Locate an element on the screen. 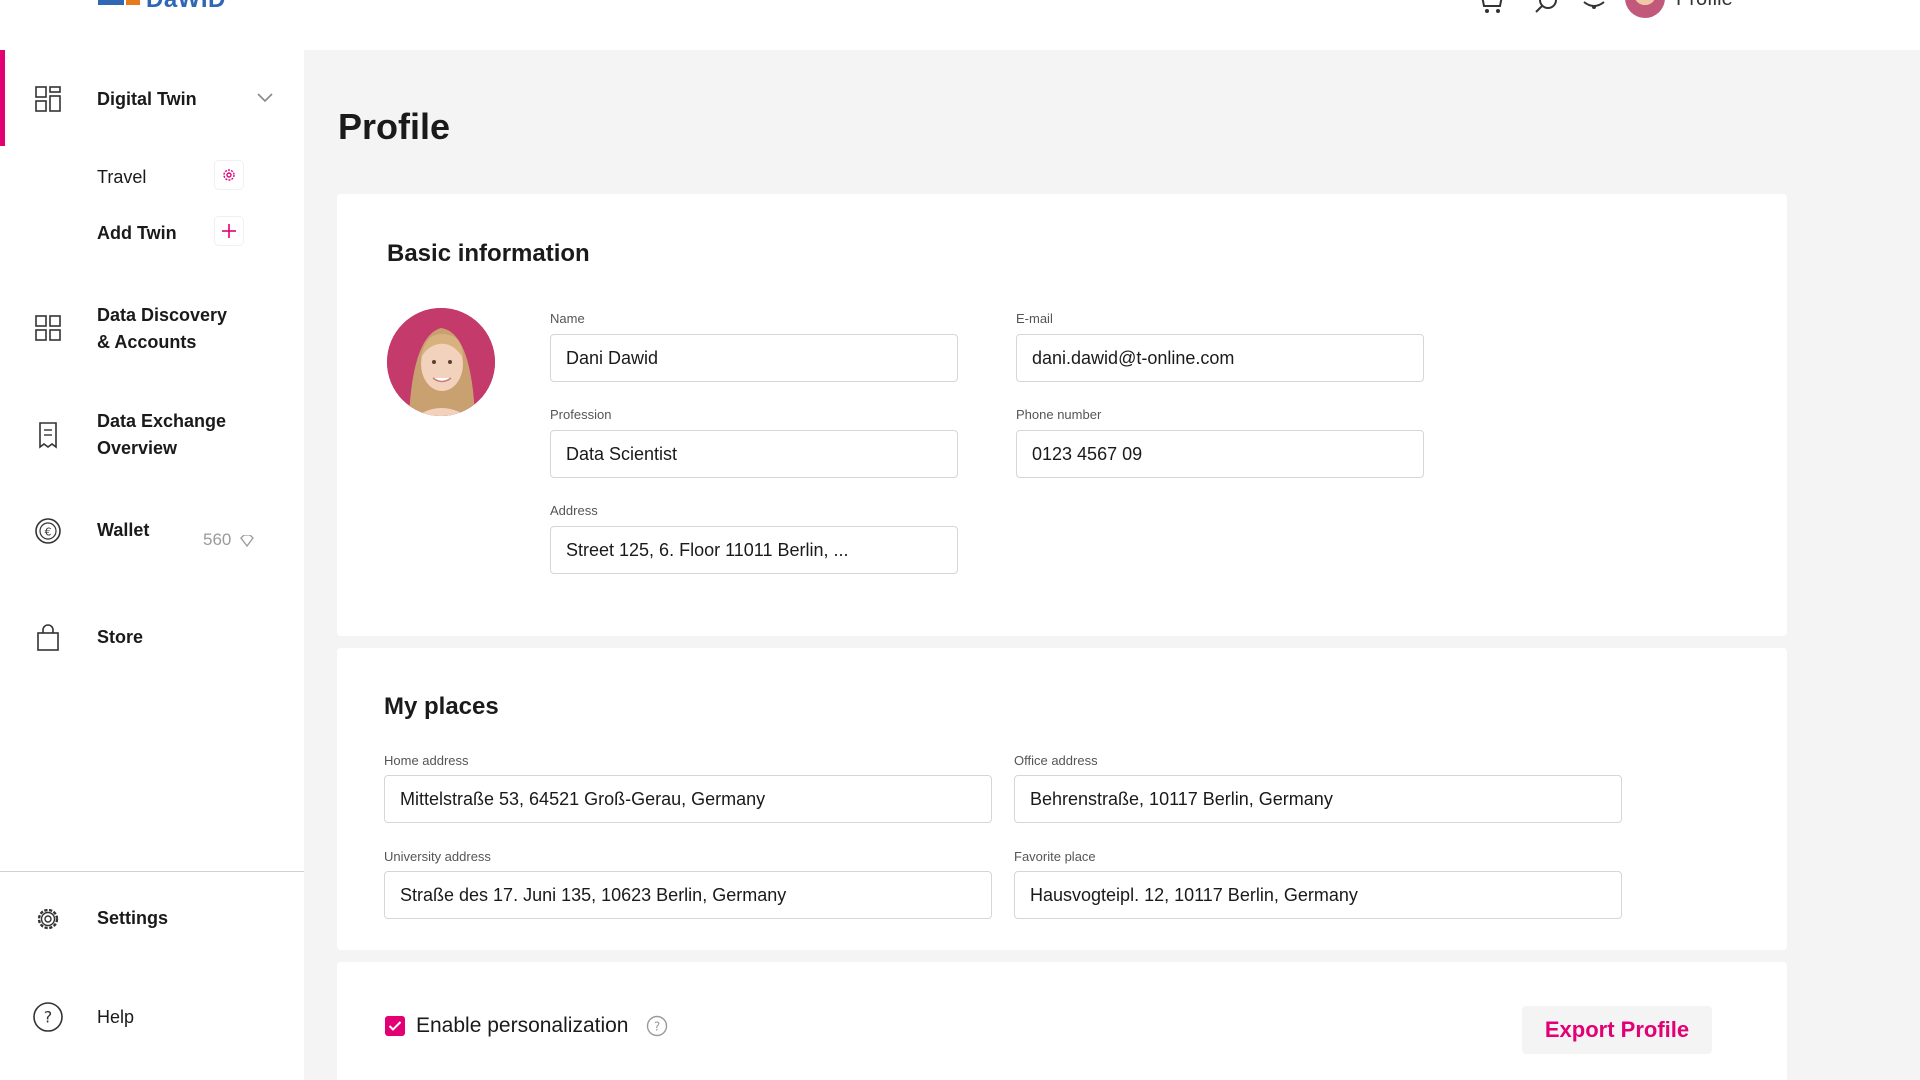 The height and width of the screenshot is (1080, 1920). euro-coin-icon: € is located at coordinates (48, 531).